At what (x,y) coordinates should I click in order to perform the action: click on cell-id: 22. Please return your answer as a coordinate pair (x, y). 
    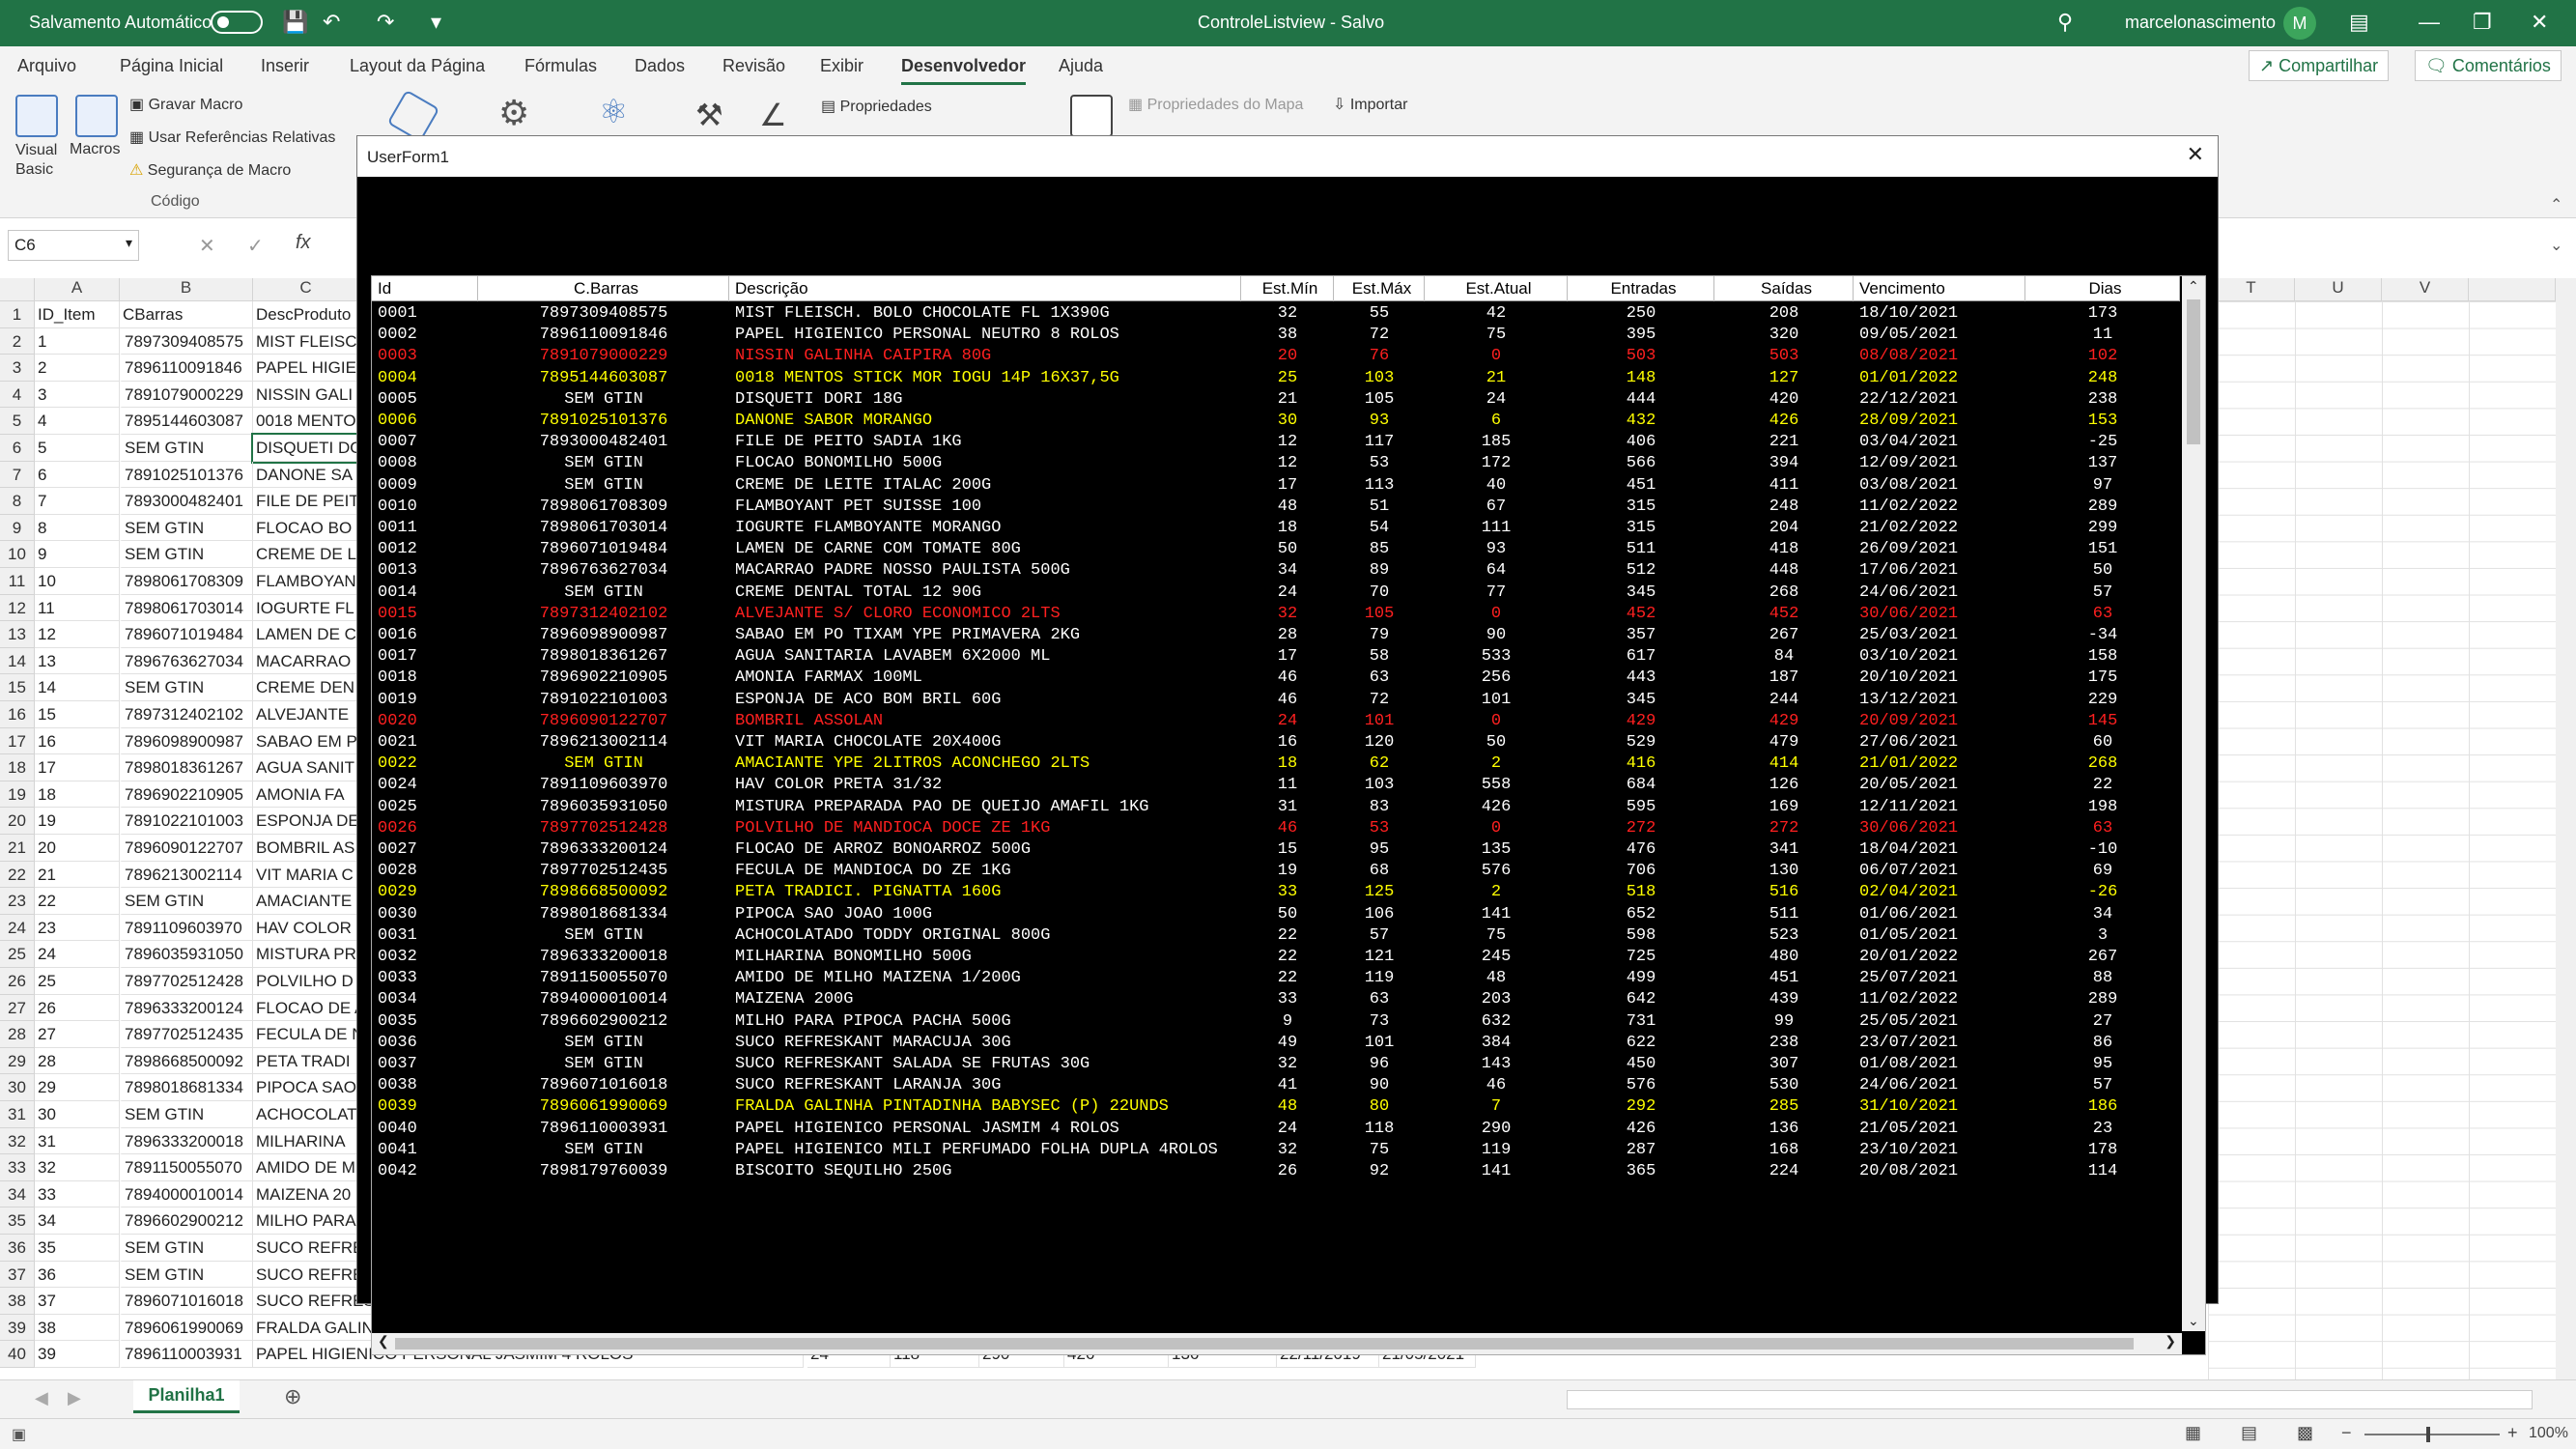
    Looking at the image, I should click on (77, 901).